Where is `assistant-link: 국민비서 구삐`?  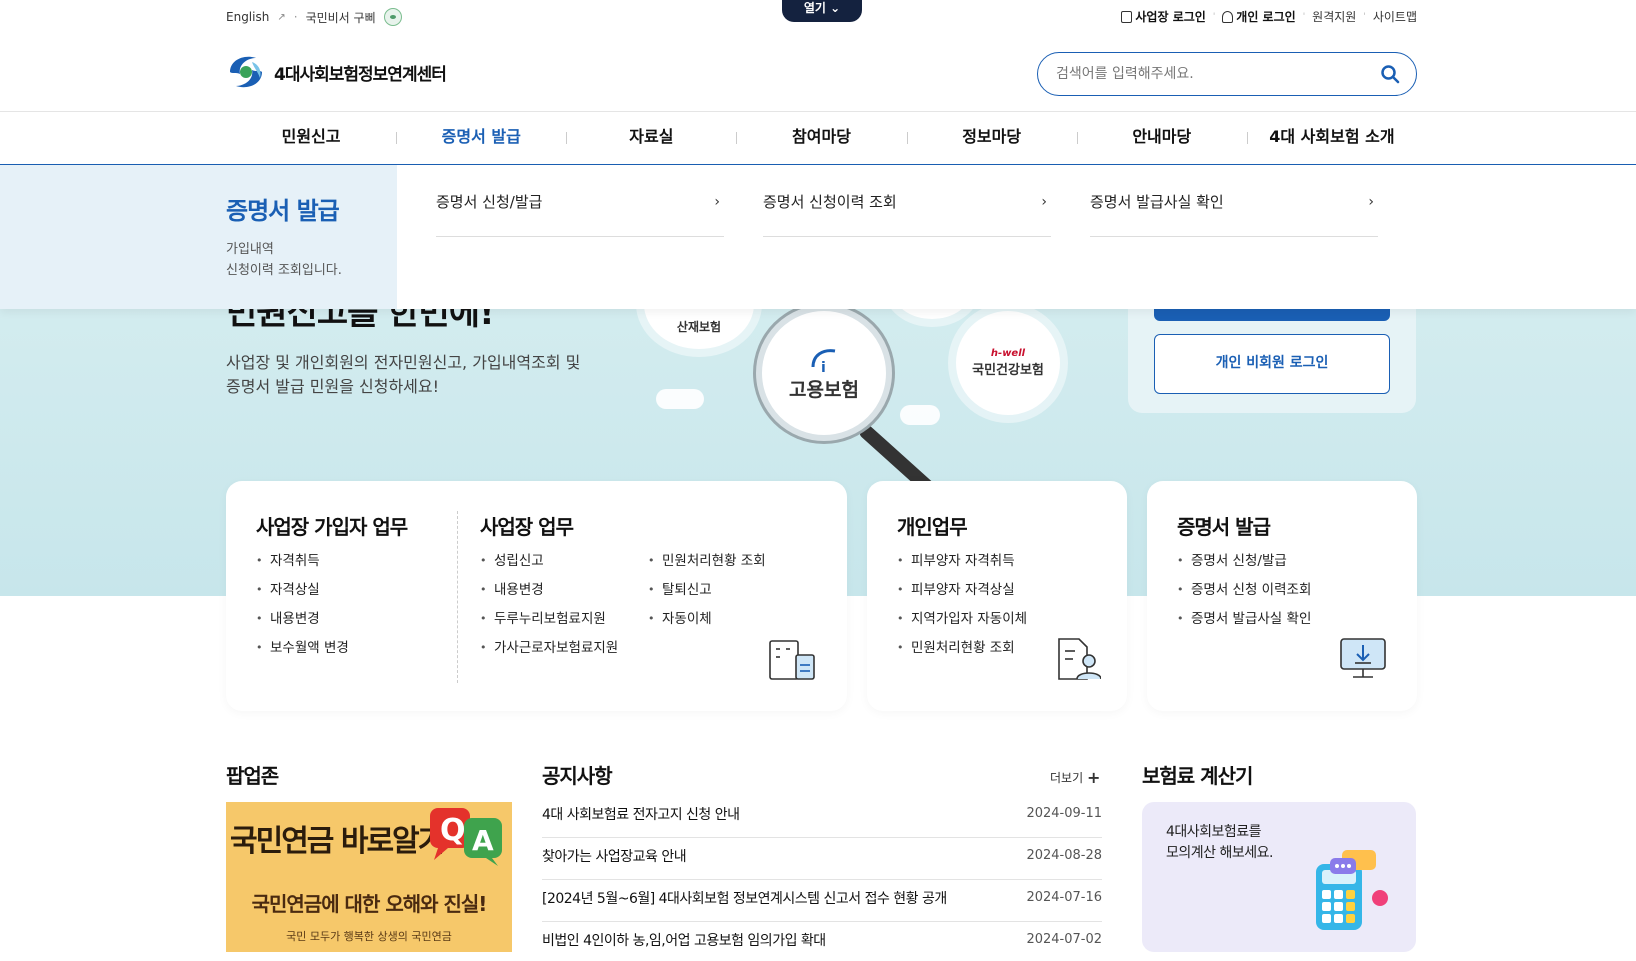 assistant-link: 국민비서 구삐 is located at coordinates (341, 17).